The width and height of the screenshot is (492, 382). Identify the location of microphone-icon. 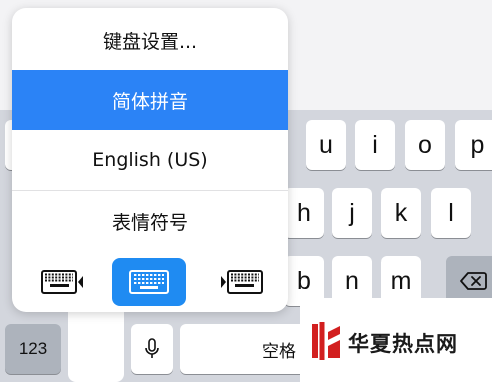
(152, 348).